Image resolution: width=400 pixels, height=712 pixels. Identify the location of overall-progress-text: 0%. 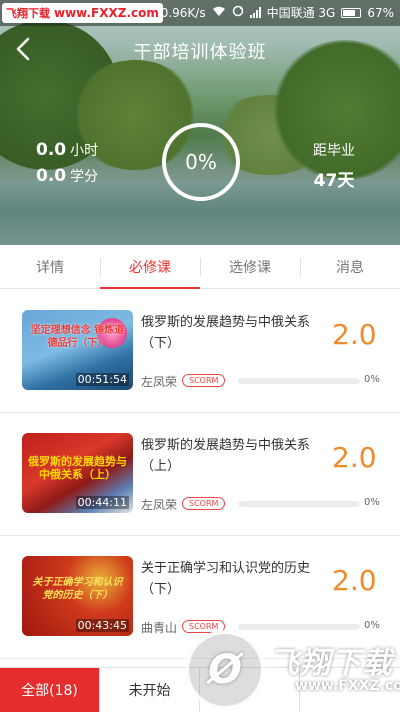
(201, 162).